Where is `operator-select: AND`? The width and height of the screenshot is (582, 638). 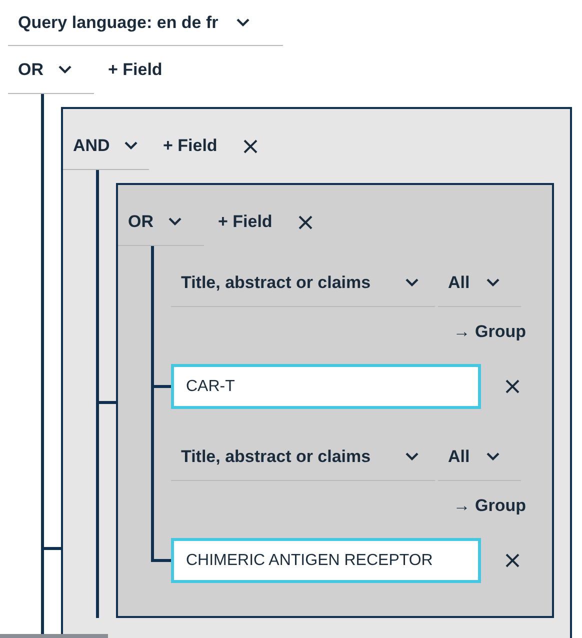
operator-select: AND is located at coordinates (106, 146).